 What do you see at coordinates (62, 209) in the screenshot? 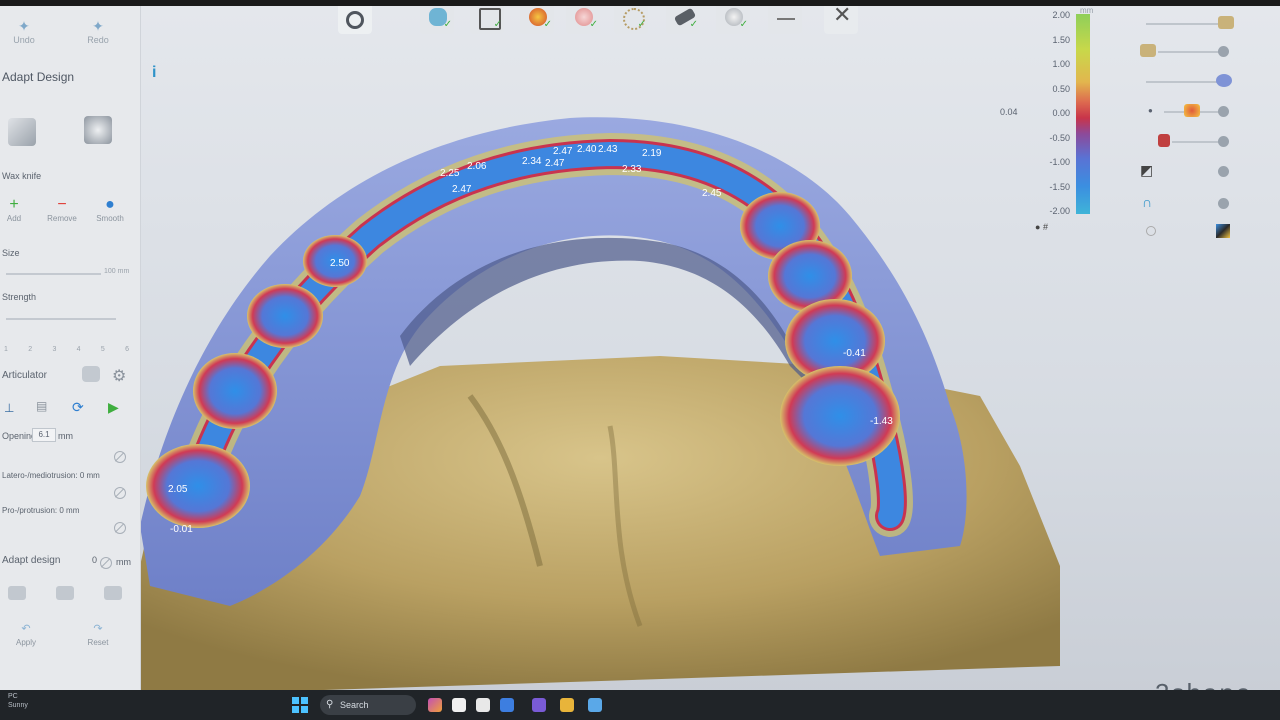
I see `remove-button: − Remove` at bounding box center [62, 209].